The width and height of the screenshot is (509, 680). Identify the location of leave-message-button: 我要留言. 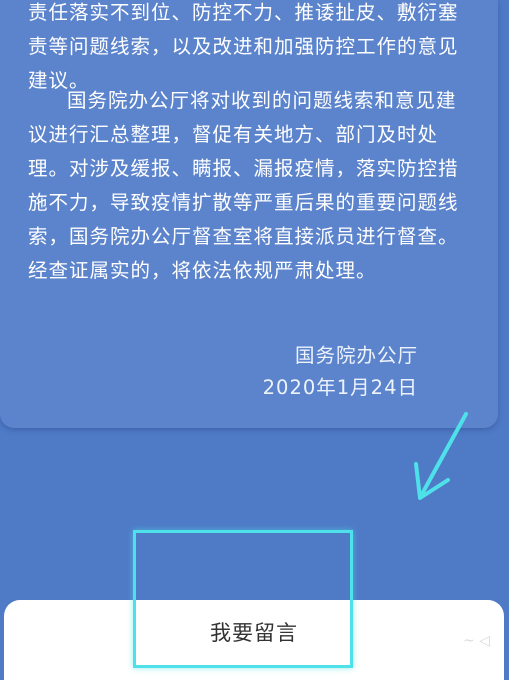
(254, 633).